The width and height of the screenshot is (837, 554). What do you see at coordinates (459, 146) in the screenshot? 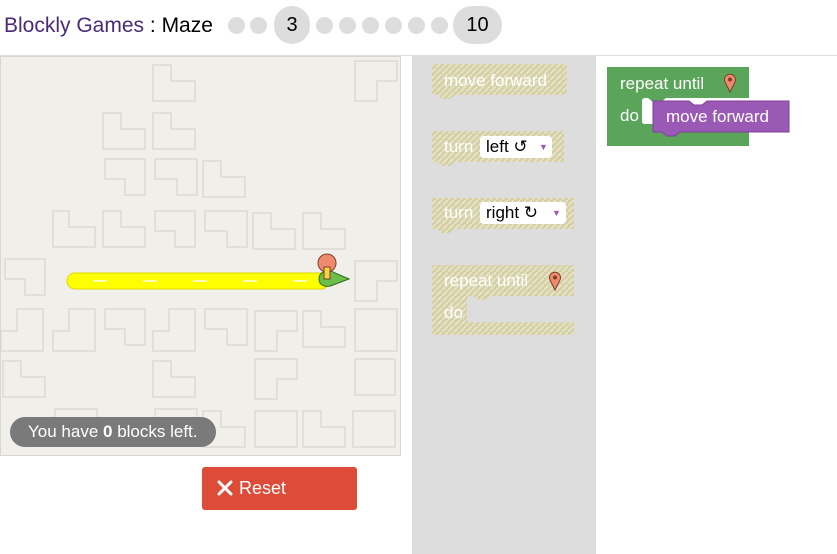
I see `toolbox-turn-left-label: turn` at bounding box center [459, 146].